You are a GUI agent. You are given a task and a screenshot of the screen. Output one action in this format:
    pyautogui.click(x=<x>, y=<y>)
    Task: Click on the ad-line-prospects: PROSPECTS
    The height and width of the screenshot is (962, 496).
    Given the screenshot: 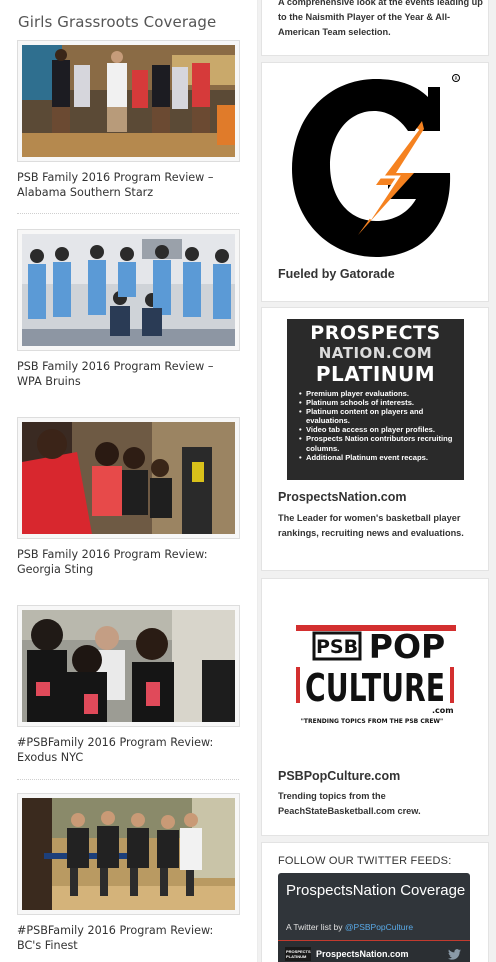 What is the action you would take?
    pyautogui.click(x=375, y=333)
    